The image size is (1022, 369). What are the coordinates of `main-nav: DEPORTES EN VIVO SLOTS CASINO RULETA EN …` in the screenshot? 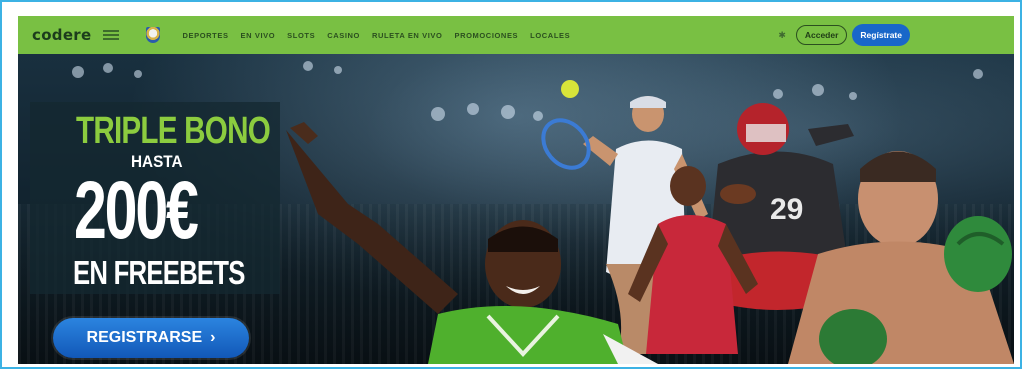 It's located at (382, 35).